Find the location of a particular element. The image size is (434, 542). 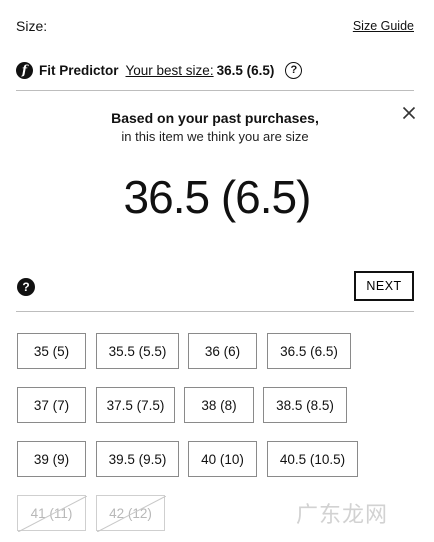

size-option-label: 38.5 (8.5) is located at coordinates (305, 405).